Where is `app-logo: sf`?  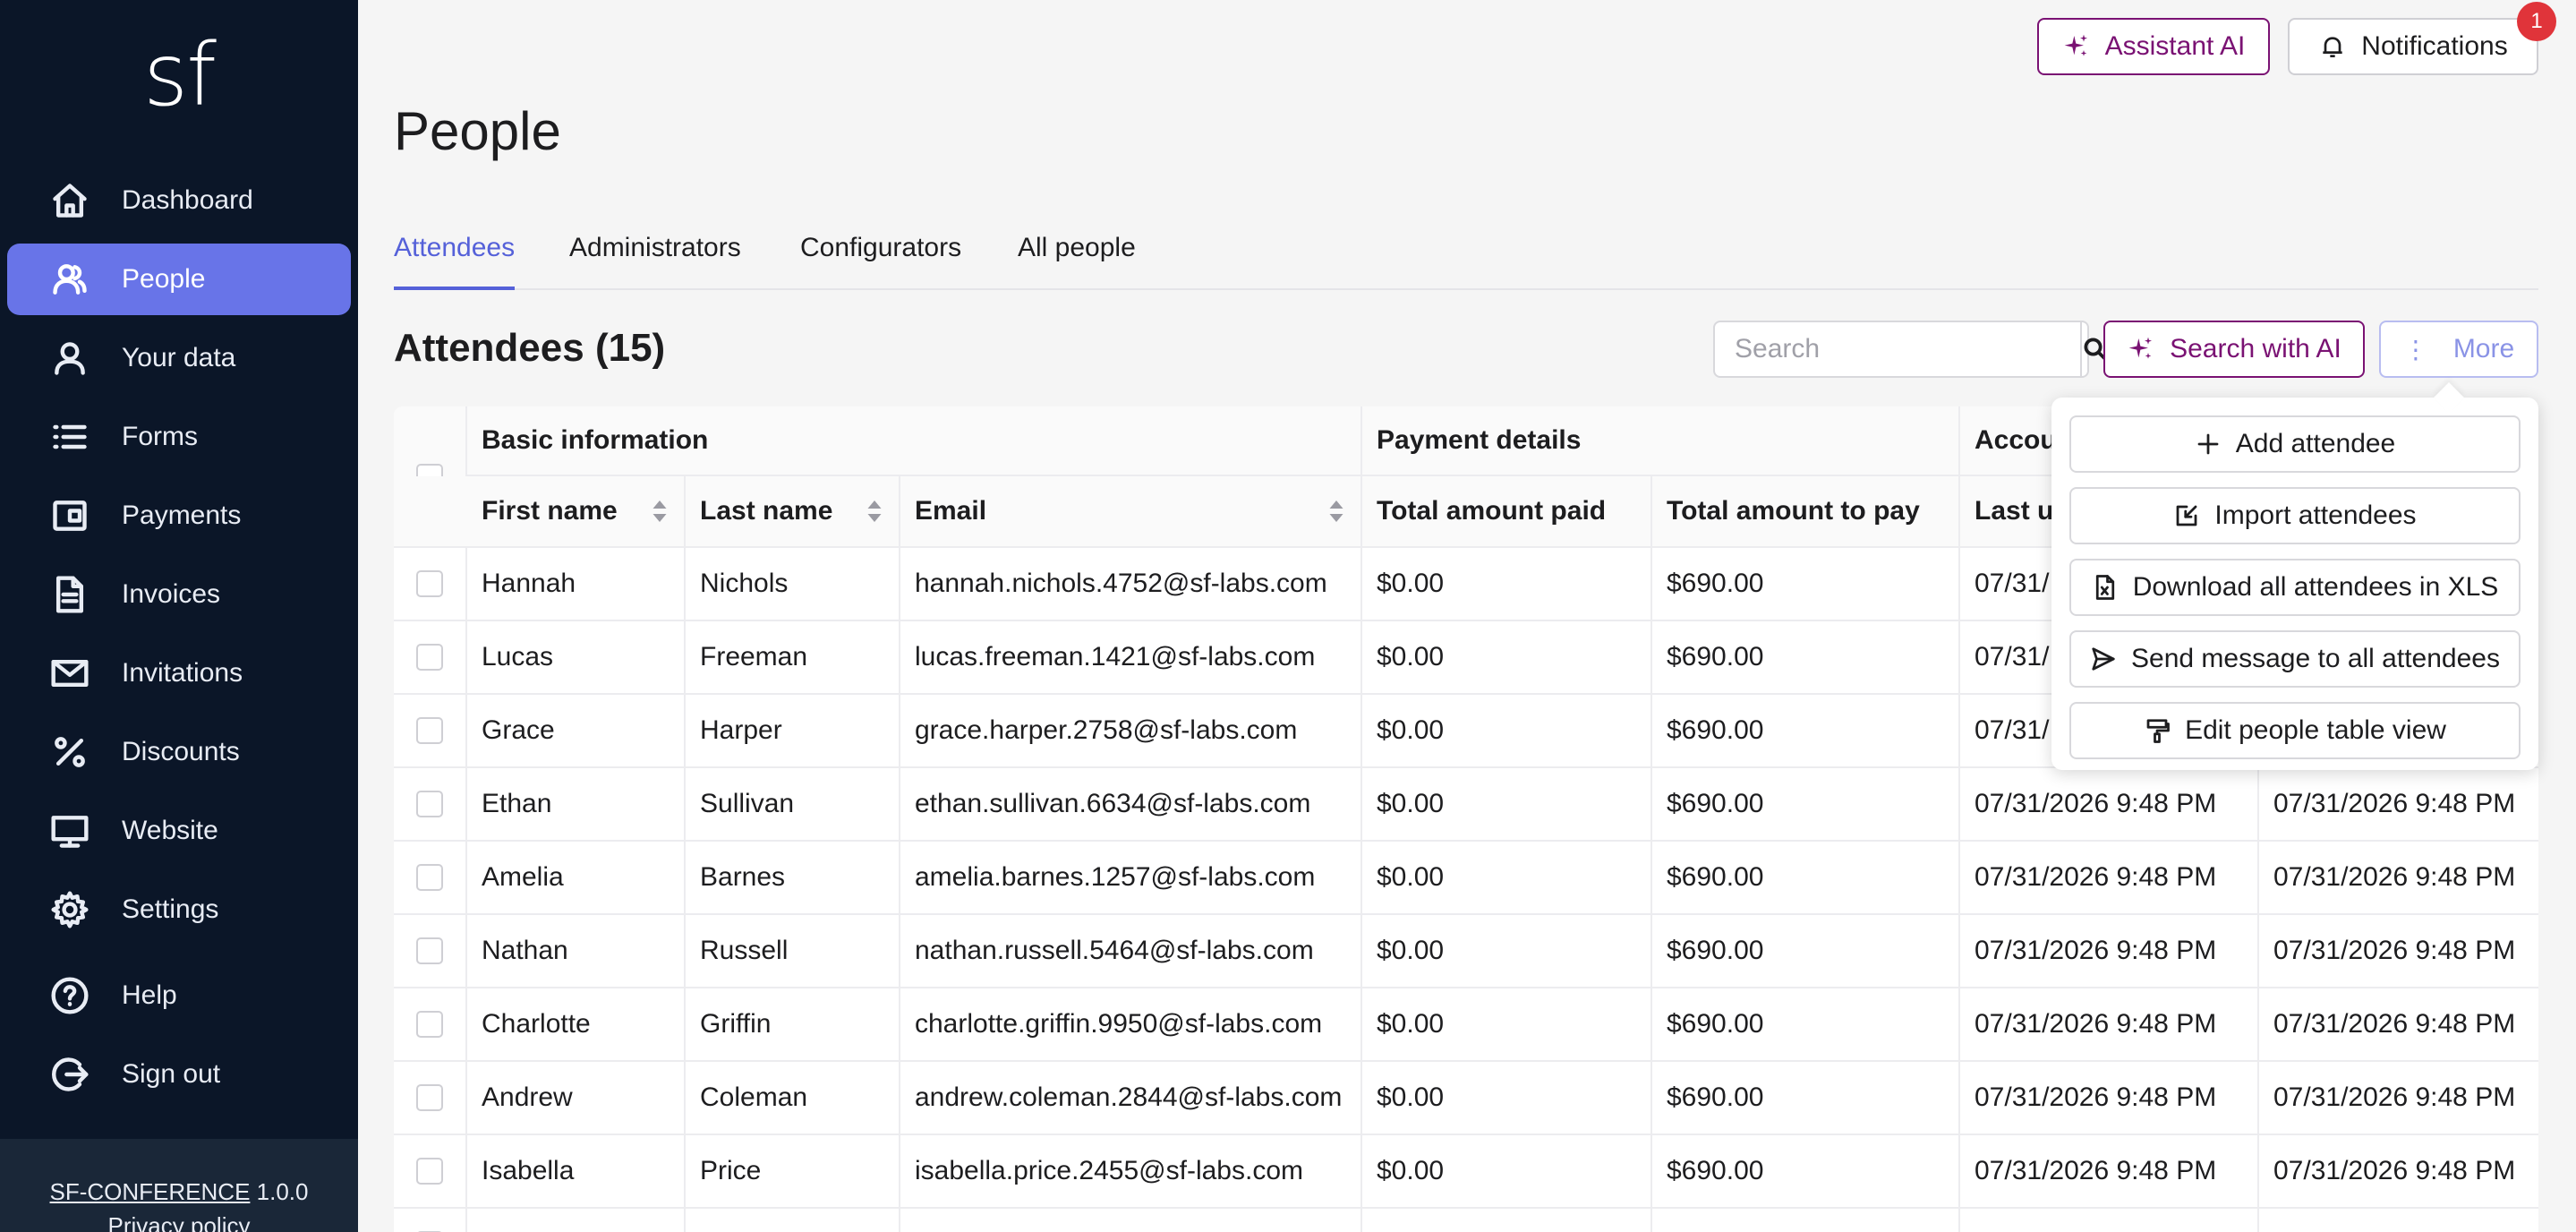
app-logo: sf is located at coordinates (179, 75).